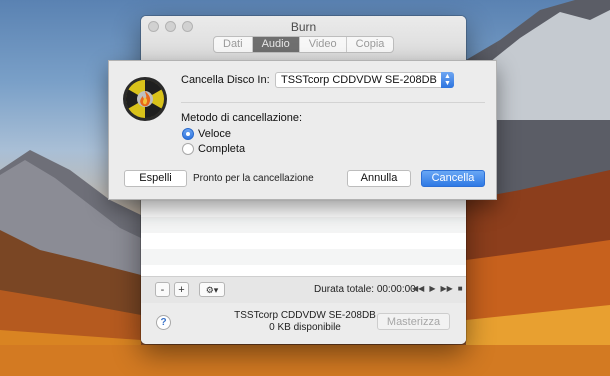 Image resolution: width=610 pixels, height=376 pixels. Describe the element at coordinates (303, 27) in the screenshot. I see `window-title: Burn` at that location.